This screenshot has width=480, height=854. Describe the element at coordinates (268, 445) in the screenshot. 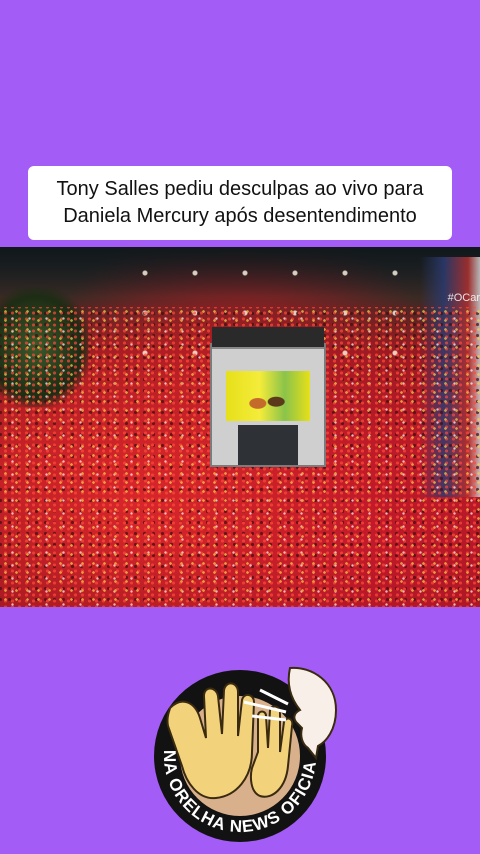

I see `truck-base` at that location.